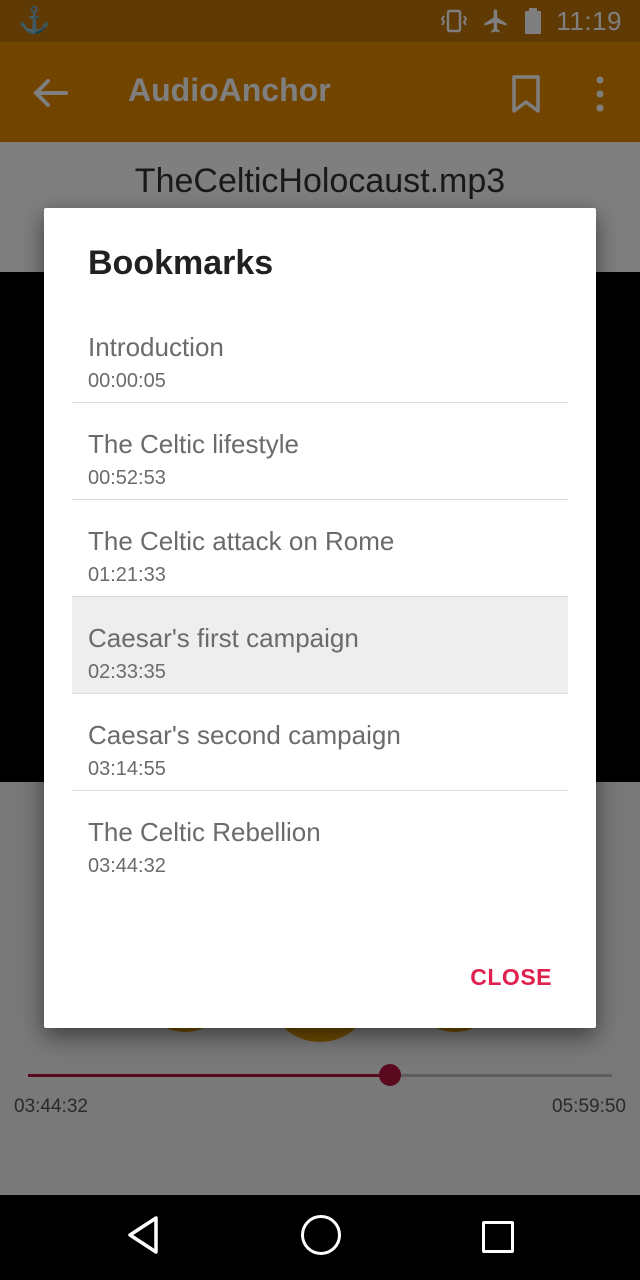 This screenshot has width=640, height=1280. Describe the element at coordinates (498, 1237) in the screenshot. I see `nav-recents-icon` at that location.